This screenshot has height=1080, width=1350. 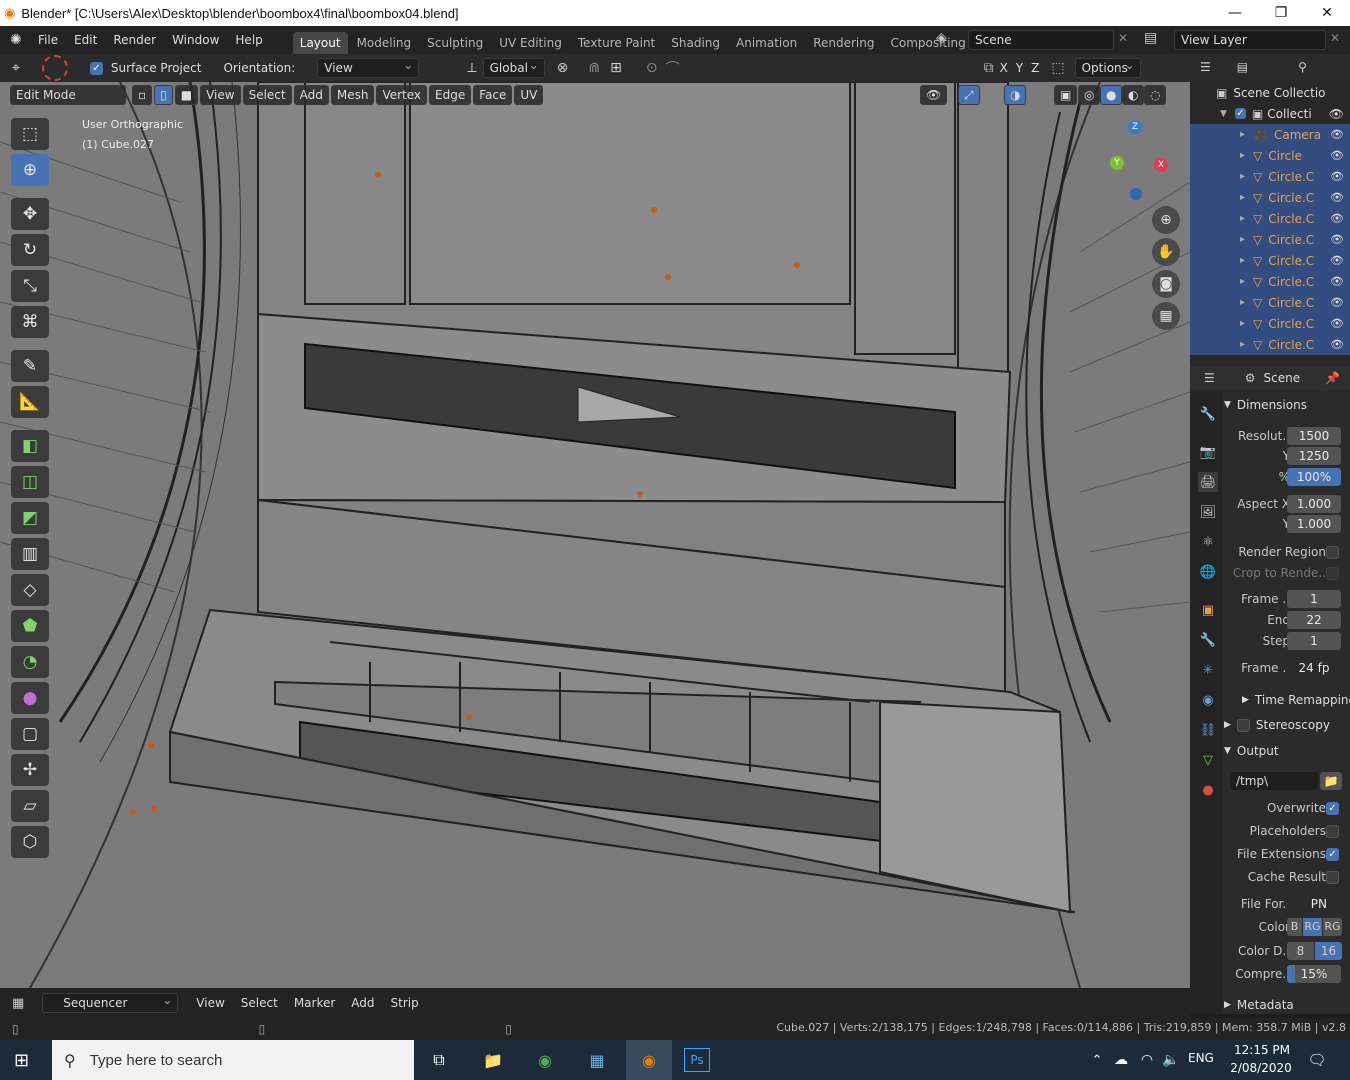 I want to click on frame-rate-dropdown: 24 fp, so click(x=1314, y=668).